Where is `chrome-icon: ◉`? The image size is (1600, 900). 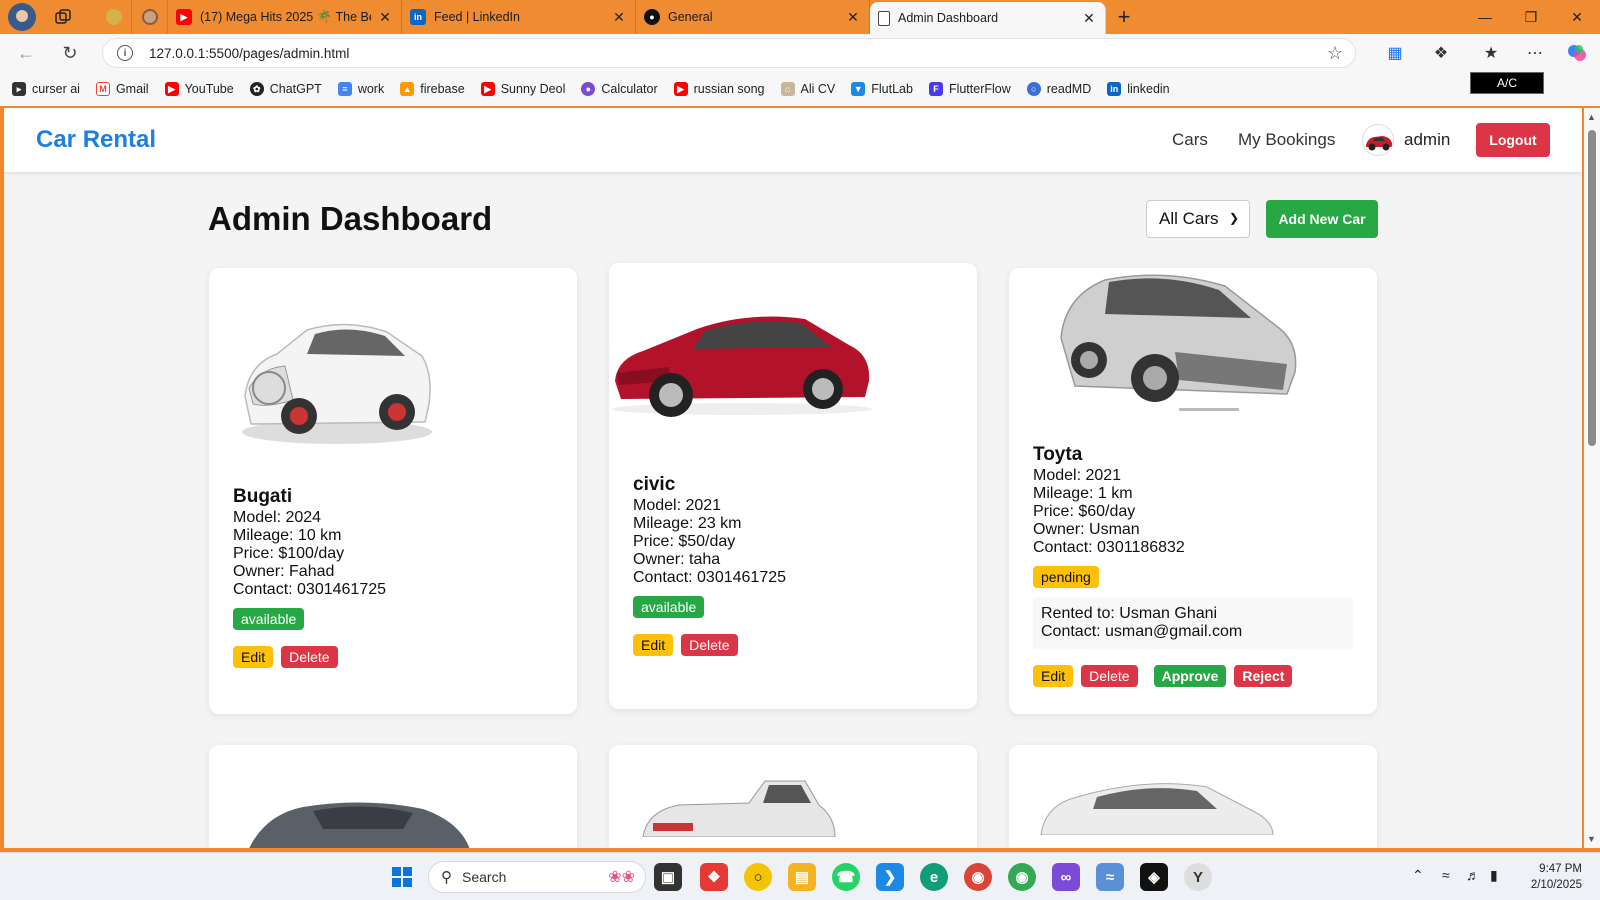
chrome-icon: ◉ is located at coordinates (978, 877).